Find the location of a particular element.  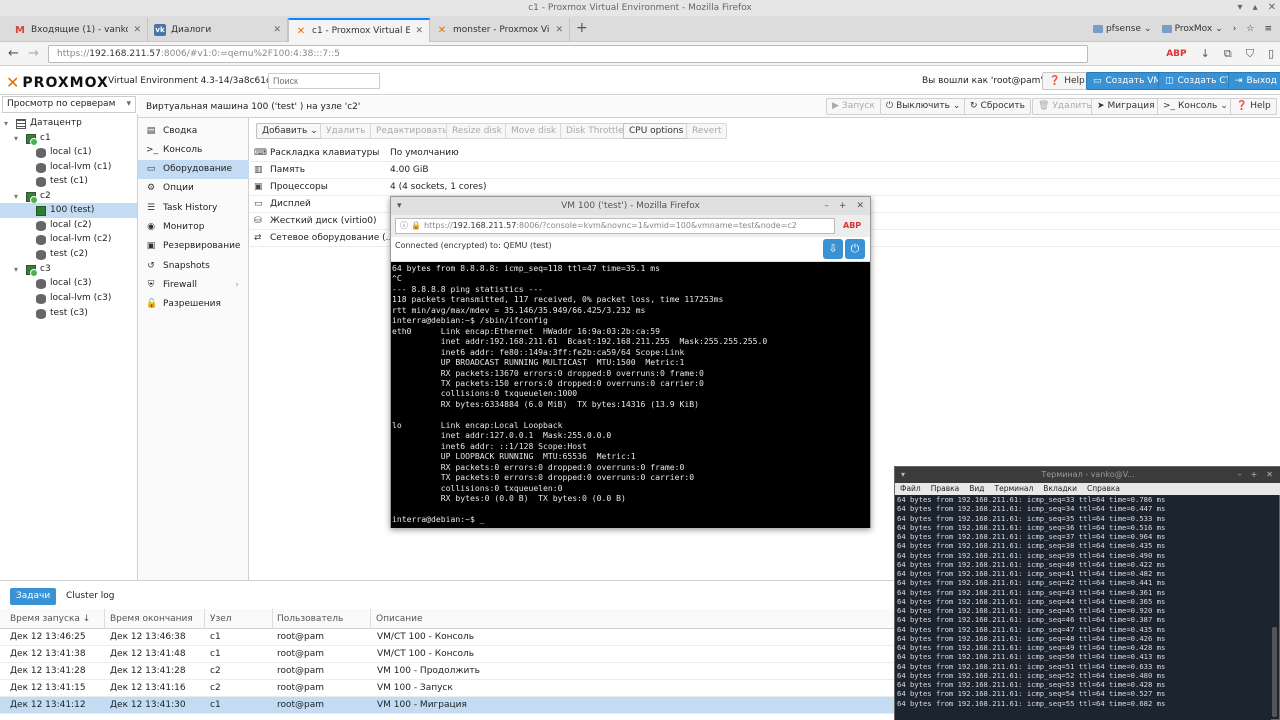

extension-icon: ⧉ is located at coordinates (1228, 54).